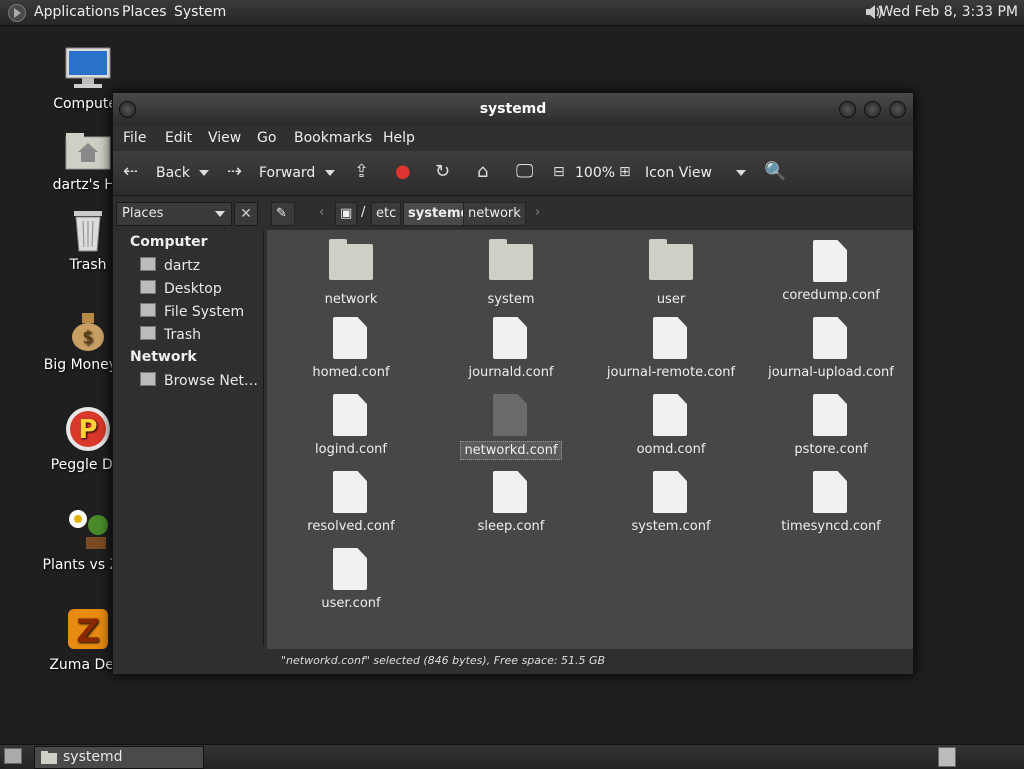  Describe the element at coordinates (148, 287) in the screenshot. I see `desktop-icon` at that location.